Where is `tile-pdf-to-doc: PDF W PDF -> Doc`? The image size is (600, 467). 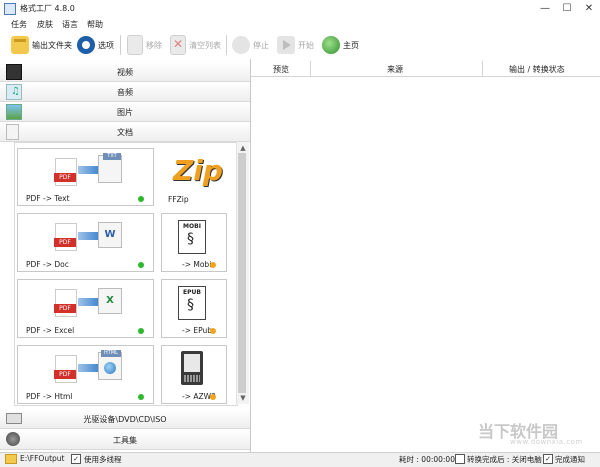 tile-pdf-to-doc: PDF W PDF -> Doc is located at coordinates (85, 242).